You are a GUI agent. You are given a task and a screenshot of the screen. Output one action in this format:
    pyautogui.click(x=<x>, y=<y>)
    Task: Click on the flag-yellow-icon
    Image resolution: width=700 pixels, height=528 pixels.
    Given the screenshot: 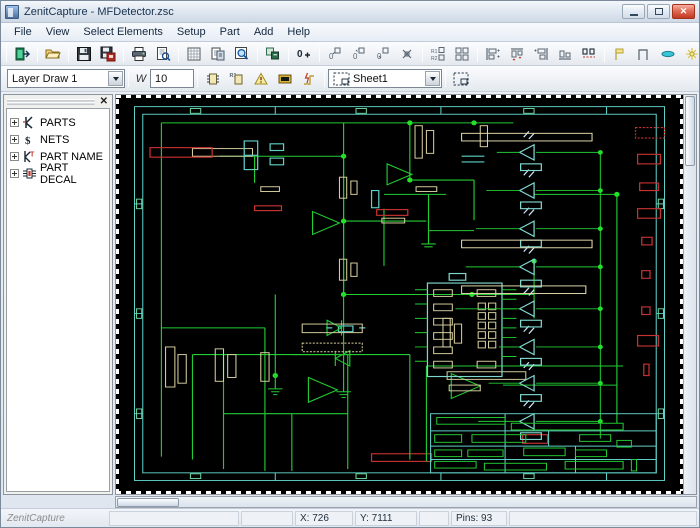 What is the action you would take?
    pyautogui.click(x=620, y=53)
    